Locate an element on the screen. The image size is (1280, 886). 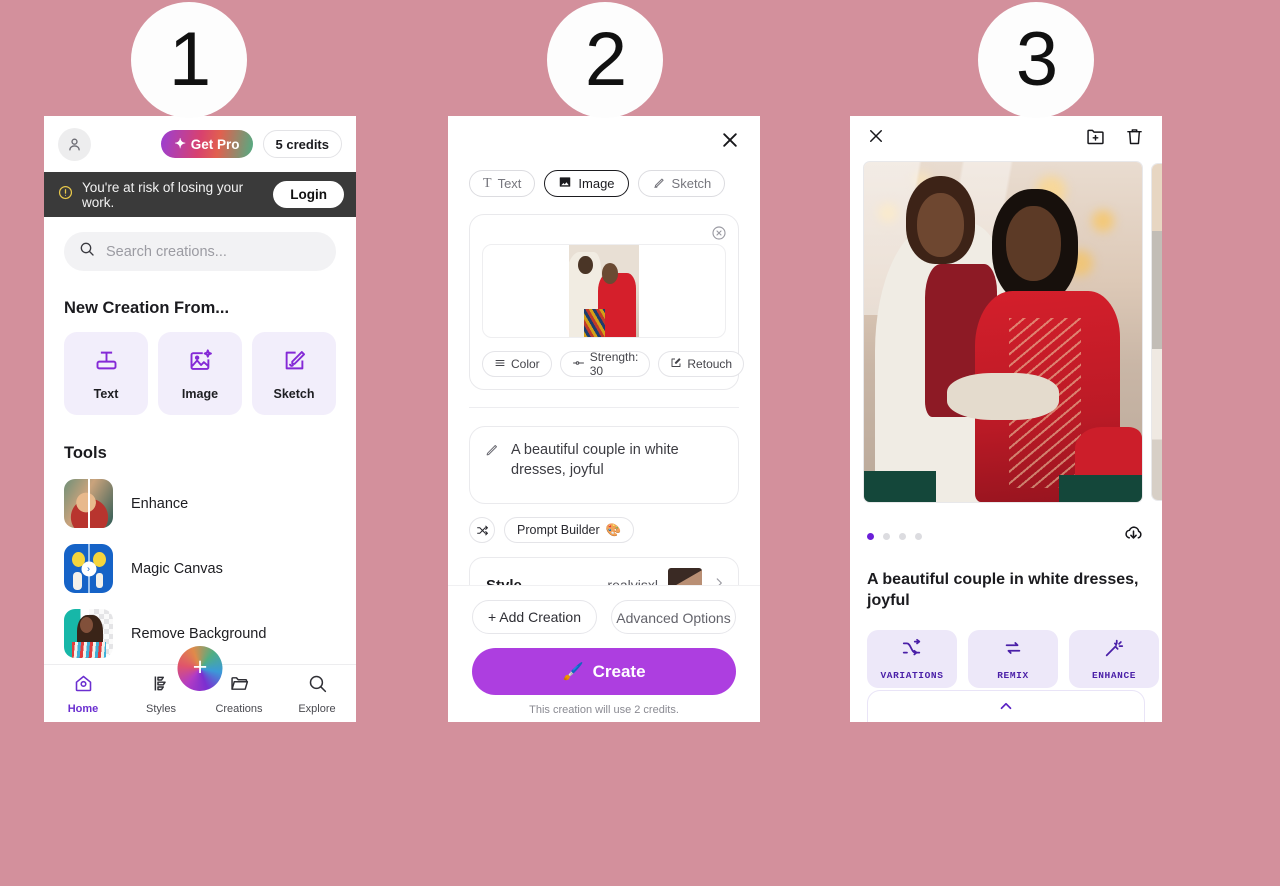
create-fab-button: + is located at coordinates (200, 668).